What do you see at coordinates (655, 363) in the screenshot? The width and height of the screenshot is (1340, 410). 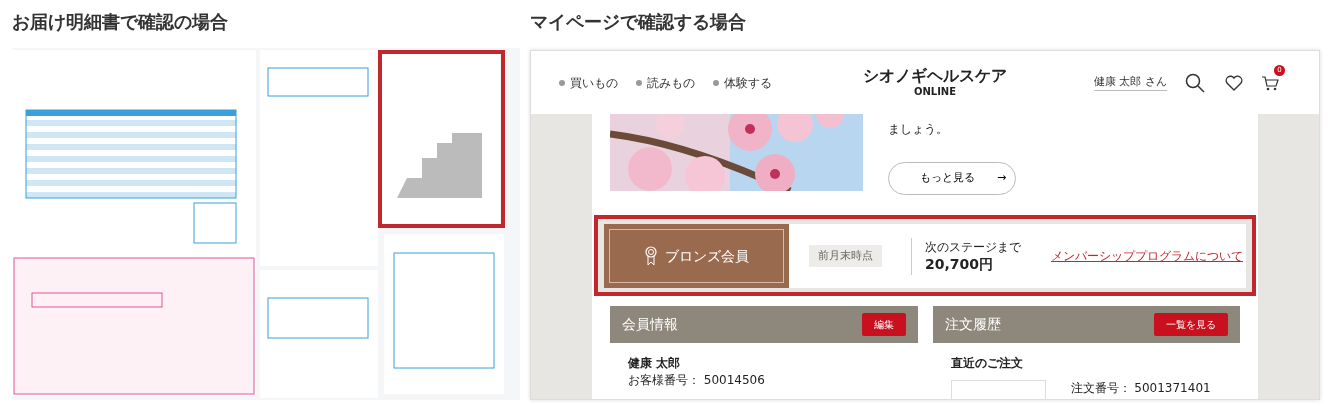 I see `member-name: 健康 太郎` at bounding box center [655, 363].